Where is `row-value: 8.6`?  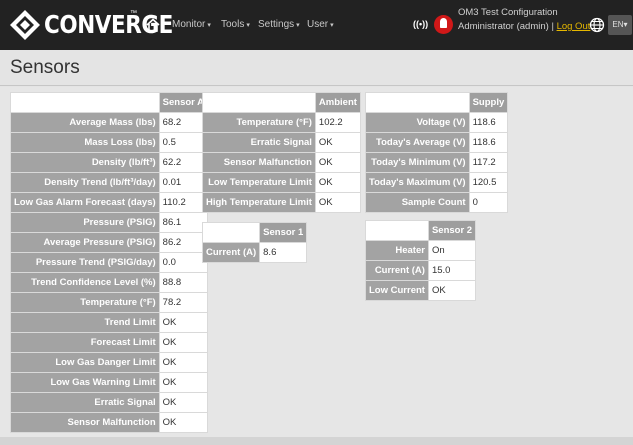 row-value: 8.6 is located at coordinates (283, 252).